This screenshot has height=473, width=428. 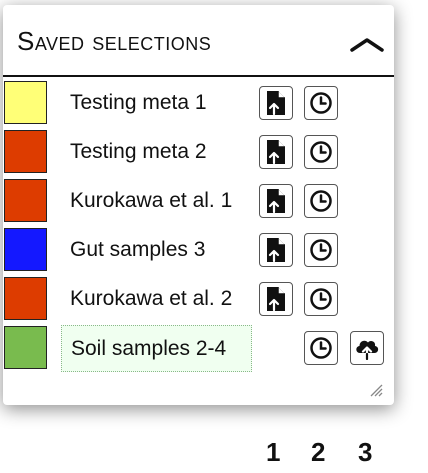 I want to click on chevron-up-icon, so click(x=367, y=45).